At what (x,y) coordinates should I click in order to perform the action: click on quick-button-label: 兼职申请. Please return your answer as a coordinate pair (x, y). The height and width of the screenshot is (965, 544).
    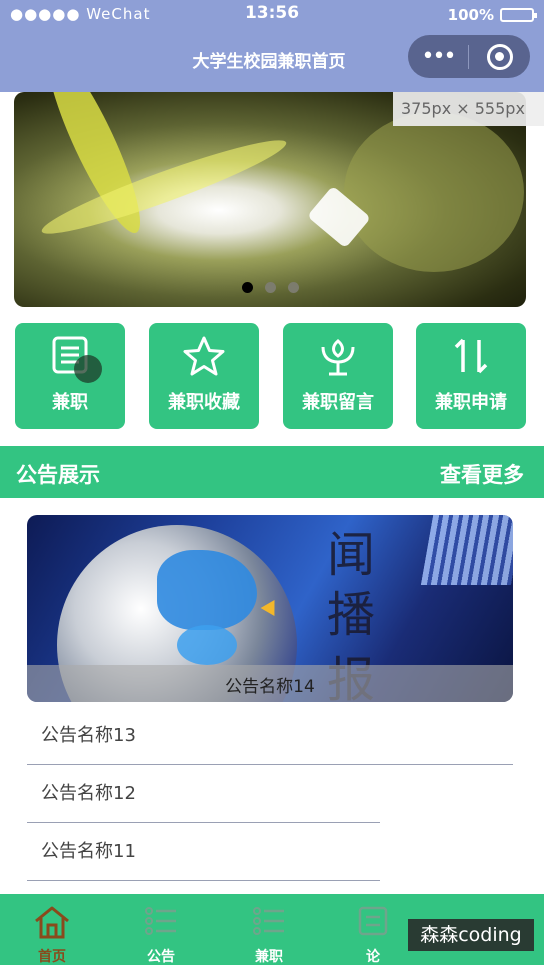
    Looking at the image, I should click on (471, 402).